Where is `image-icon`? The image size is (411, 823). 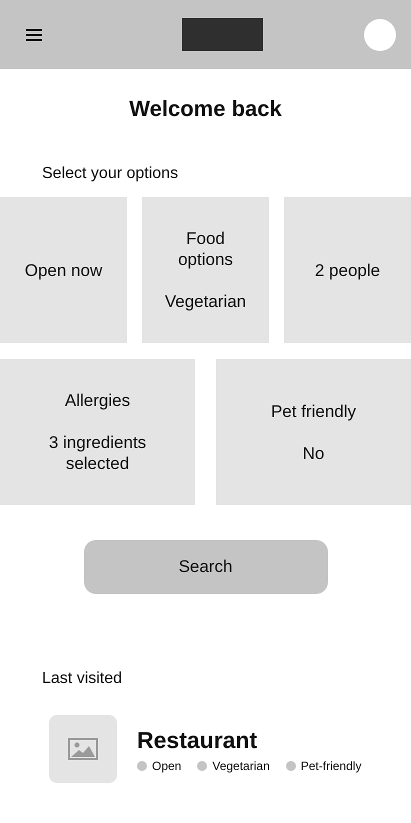 image-icon is located at coordinates (83, 749).